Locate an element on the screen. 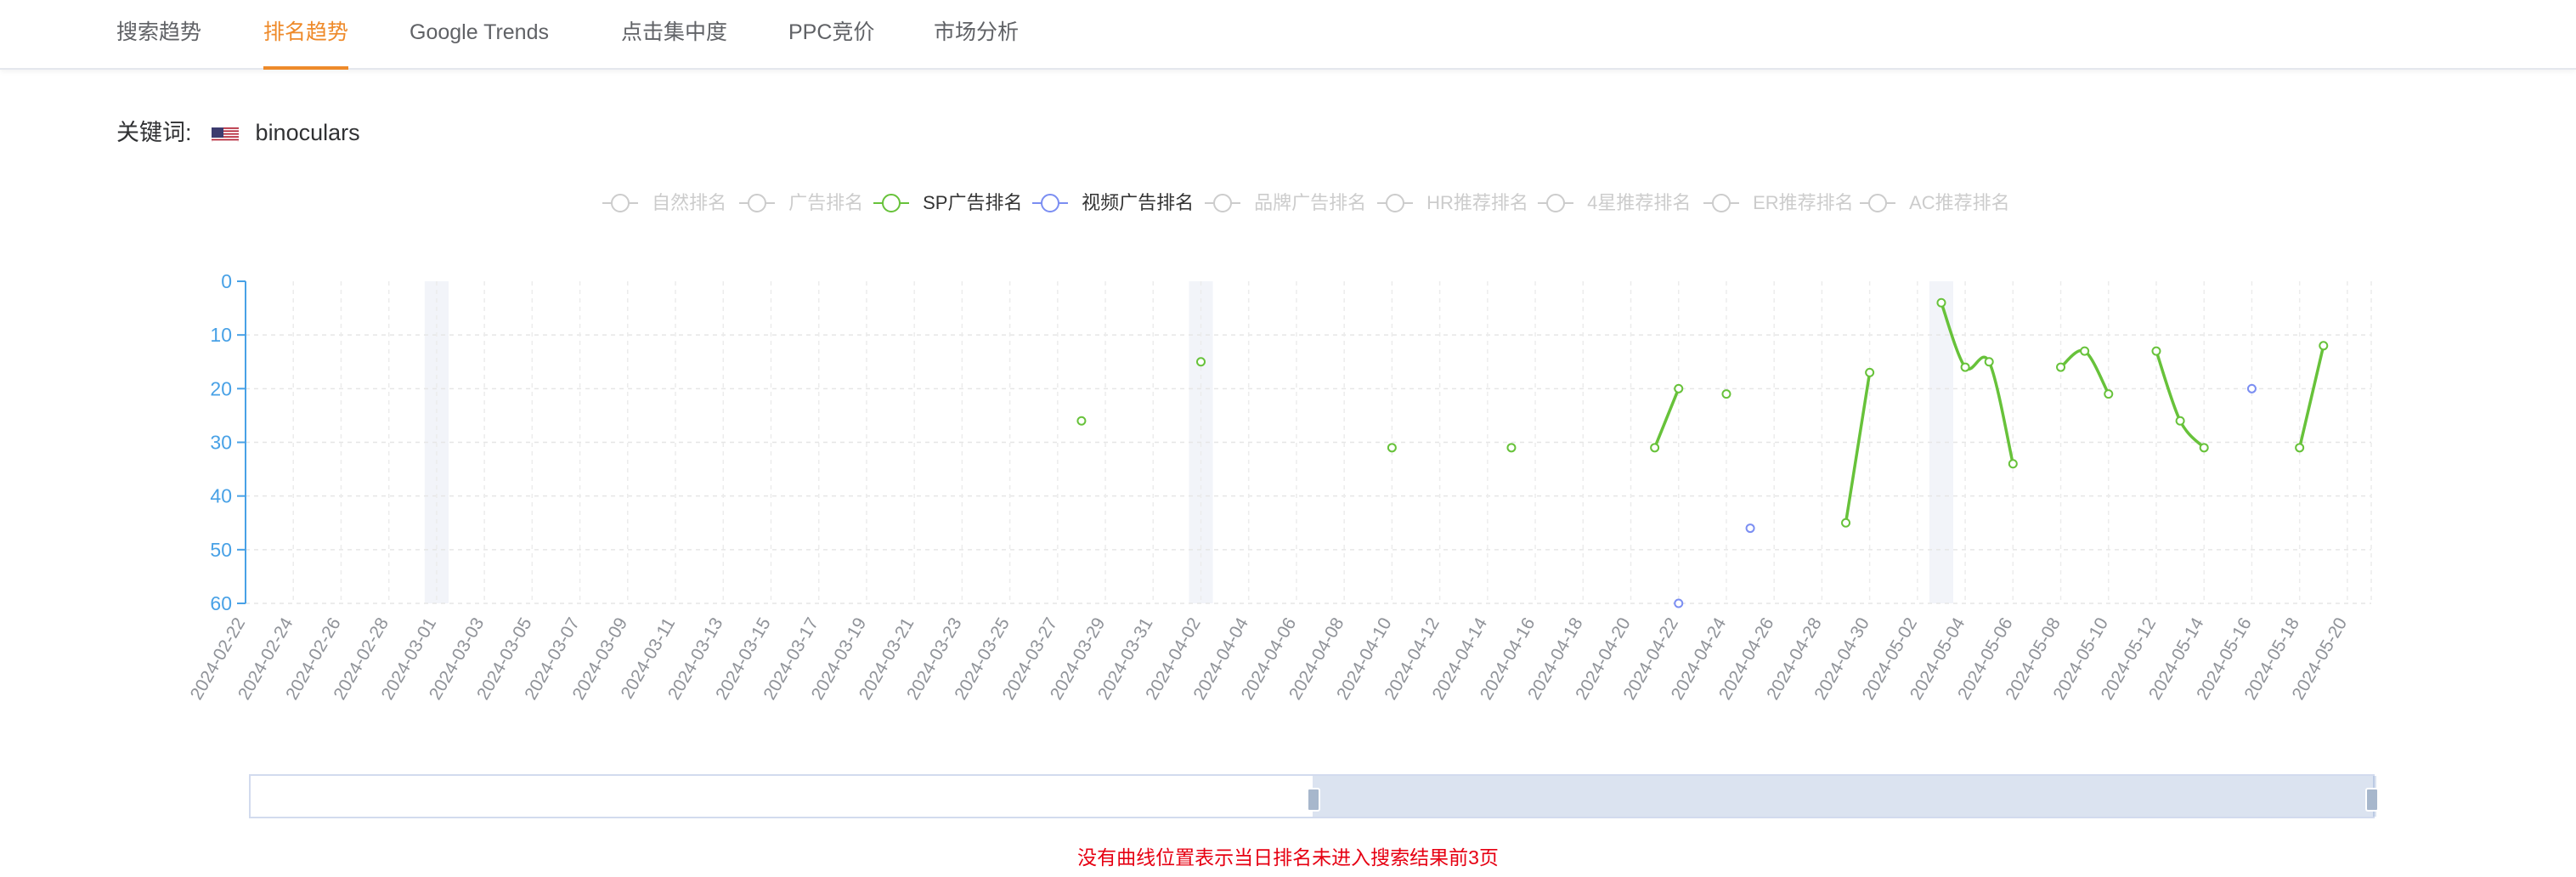 The image size is (2576, 877). data-zoom-slider is located at coordinates (1314, 796).